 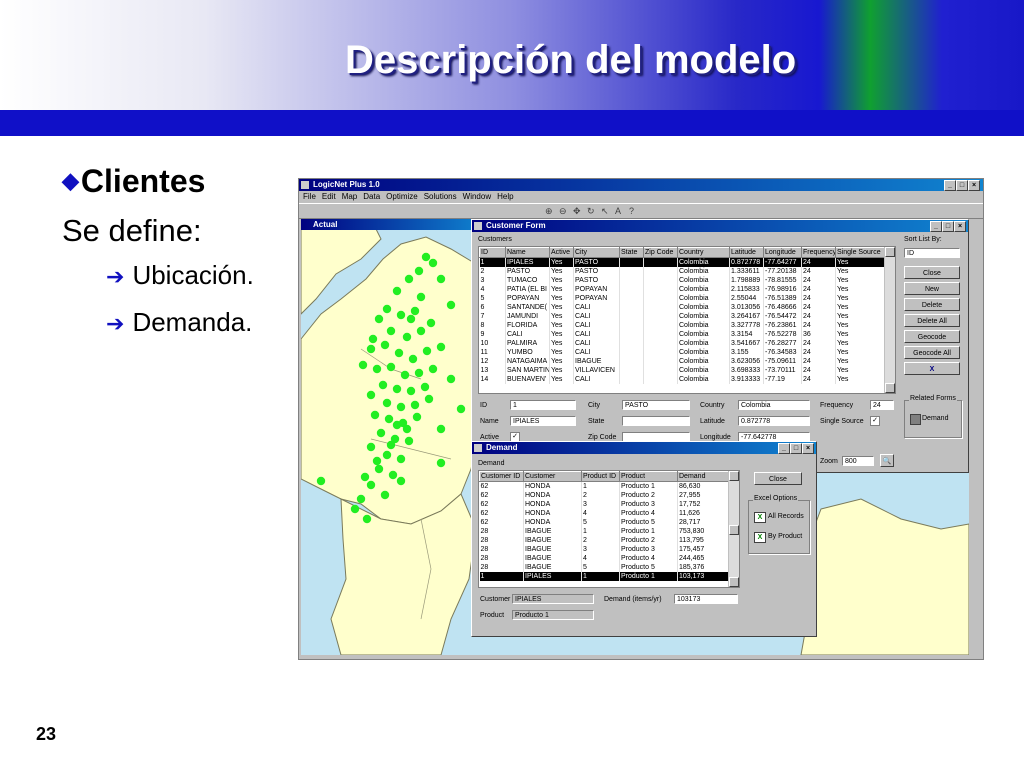 What do you see at coordinates (604, 522) in the screenshot?
I see `table-row: 62 HONDA 5 Producto 5 28,717` at bounding box center [604, 522].